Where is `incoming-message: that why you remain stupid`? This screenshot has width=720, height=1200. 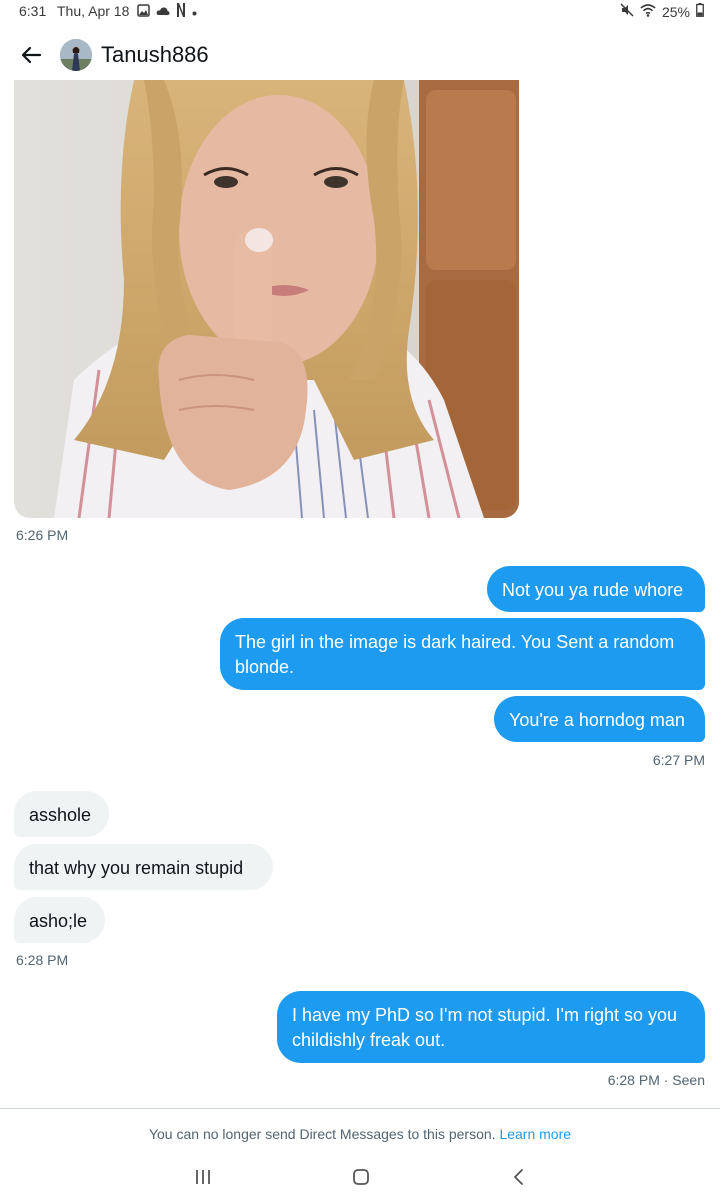
incoming-message: that why you remain stupid is located at coordinates (143, 867).